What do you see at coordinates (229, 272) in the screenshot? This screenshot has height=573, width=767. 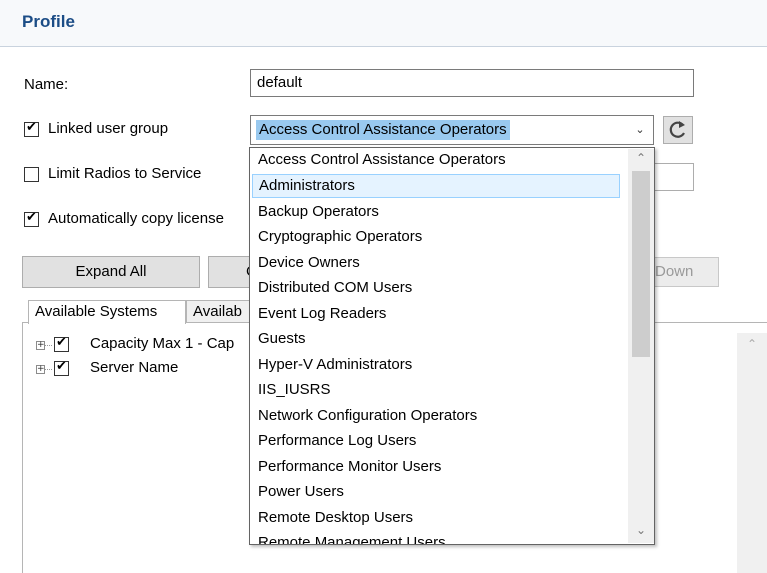 I see `collapse-all-button: C` at bounding box center [229, 272].